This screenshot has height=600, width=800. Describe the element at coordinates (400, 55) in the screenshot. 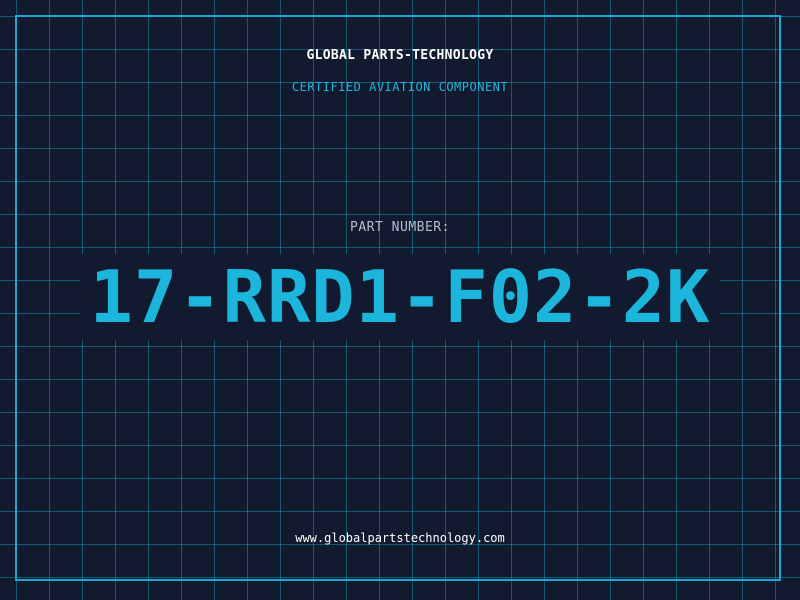

I see `company-name: GLOBAL PARTS-TECHNOLOGY` at that location.